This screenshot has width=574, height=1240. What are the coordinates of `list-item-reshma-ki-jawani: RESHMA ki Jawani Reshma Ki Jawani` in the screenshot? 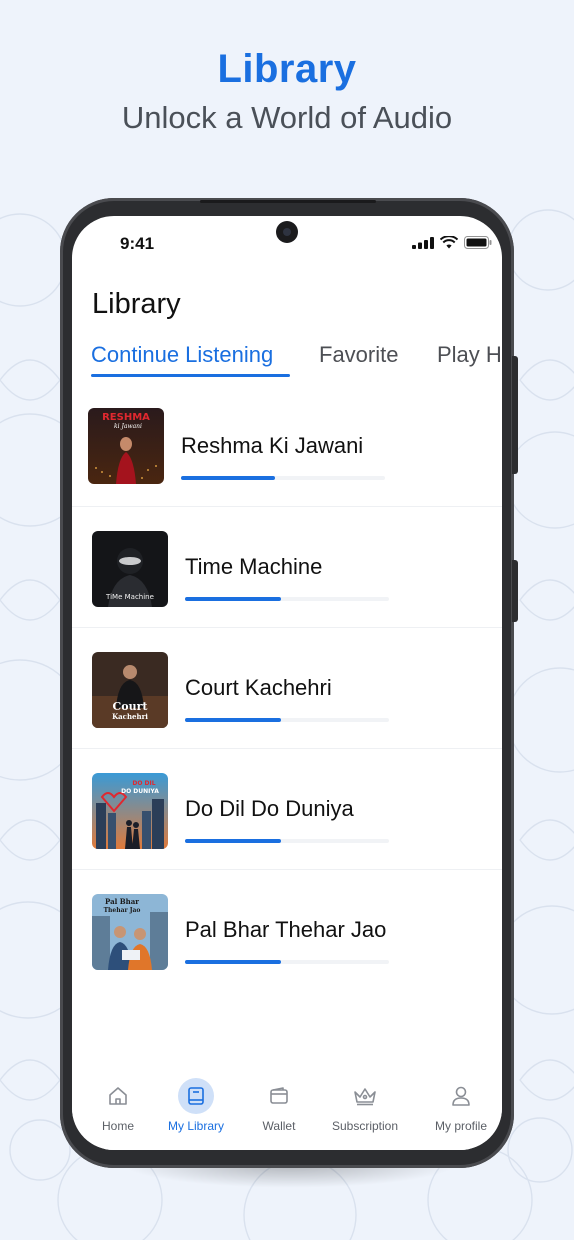 It's located at (287, 446).